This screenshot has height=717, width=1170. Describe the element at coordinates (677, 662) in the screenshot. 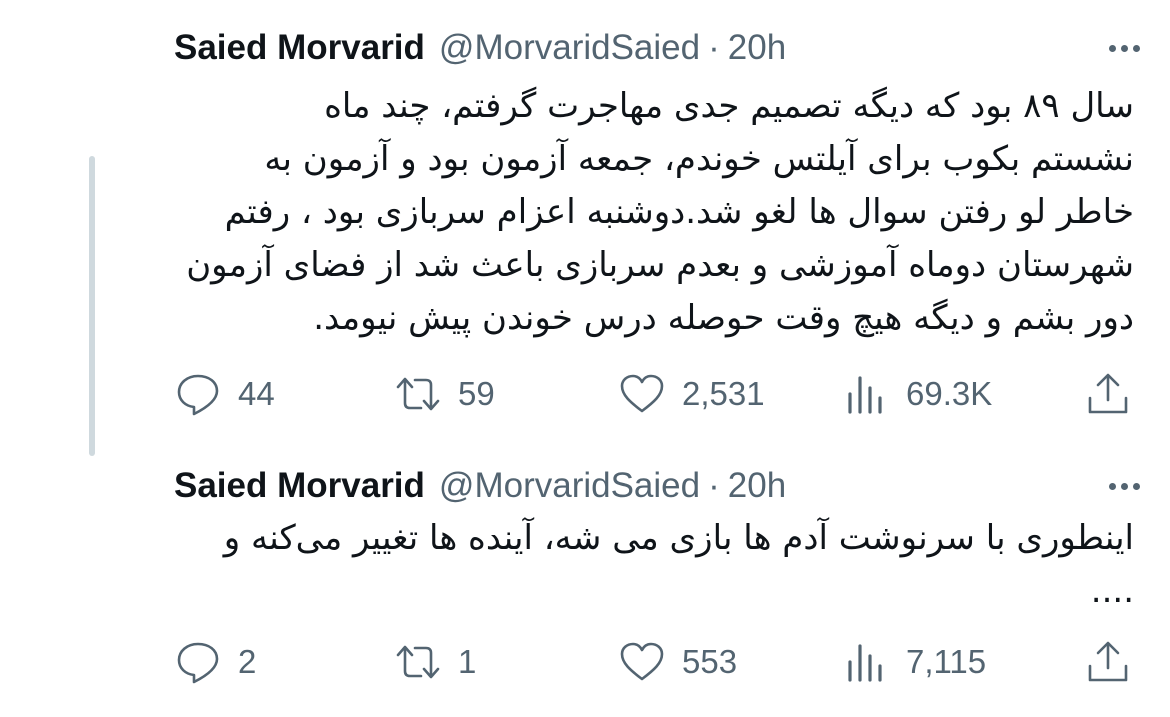

I see `like-button: 553` at that location.